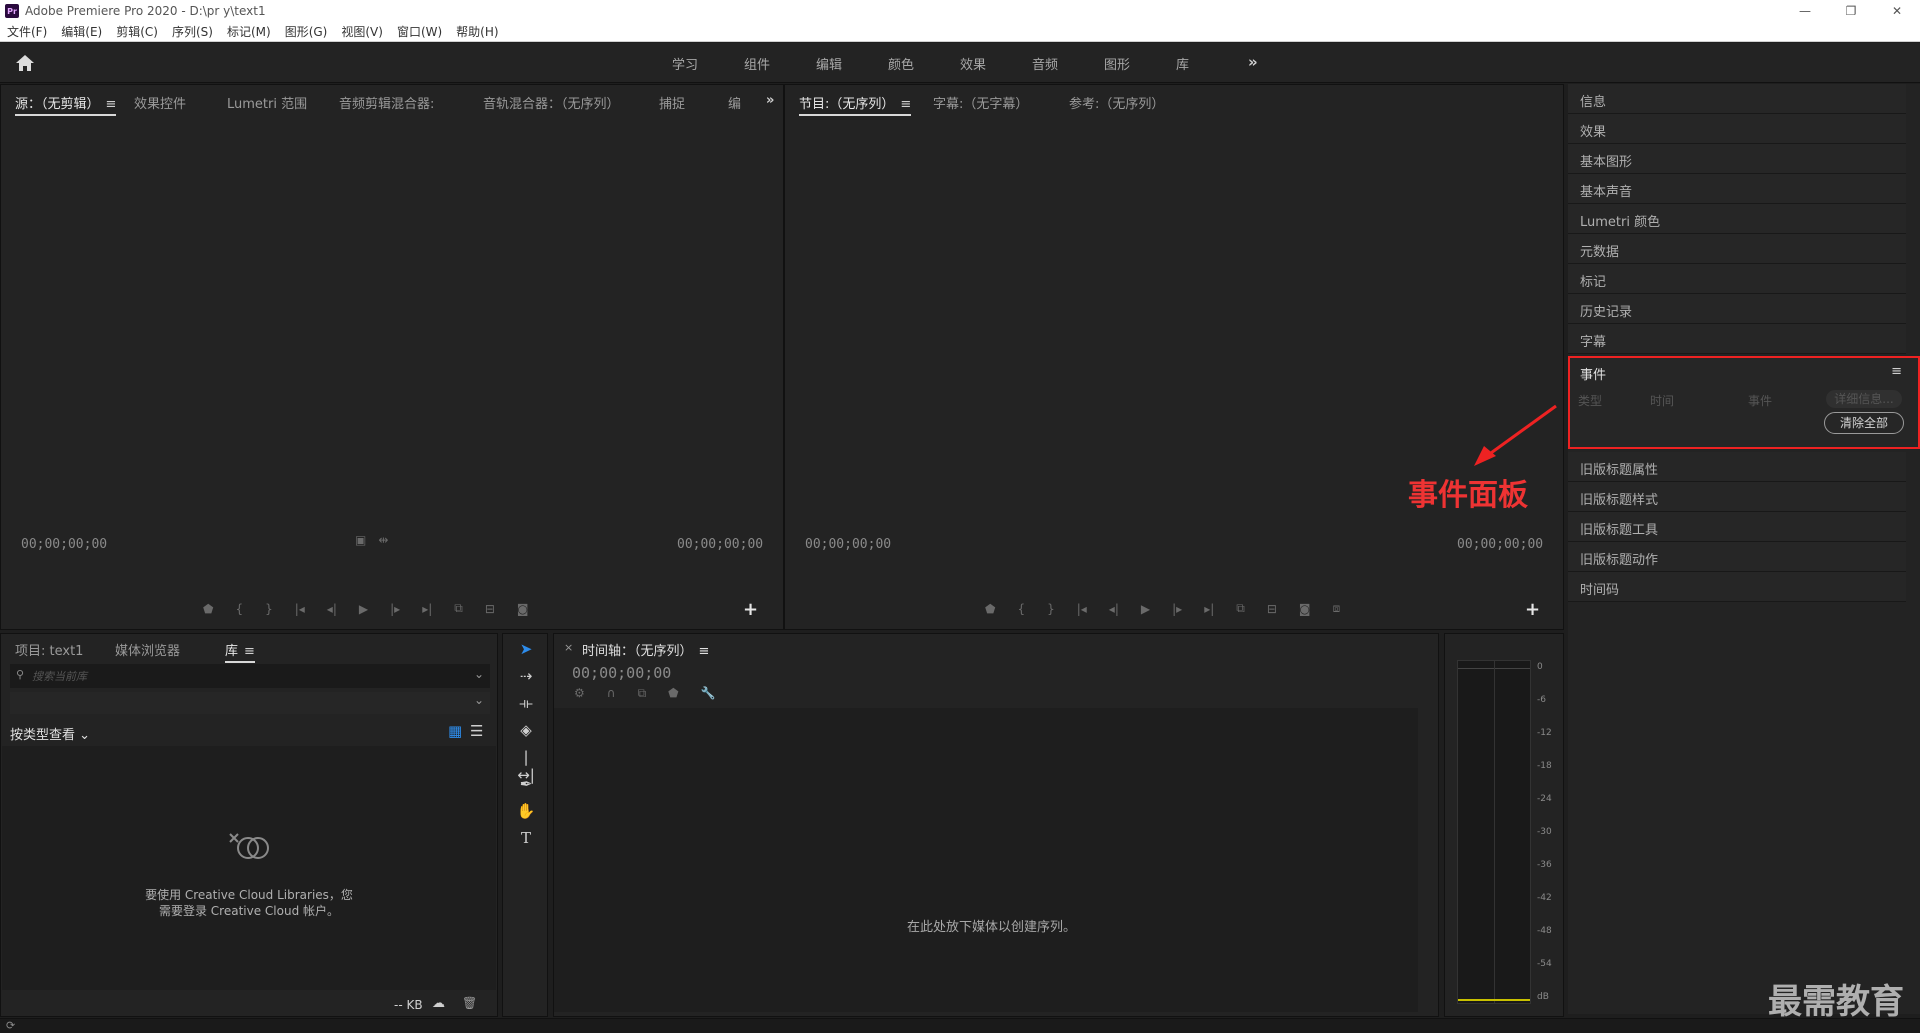 This screenshot has height=1033, width=1920. Describe the element at coordinates (1897, 11) in the screenshot. I see `close-button: ✕` at that location.